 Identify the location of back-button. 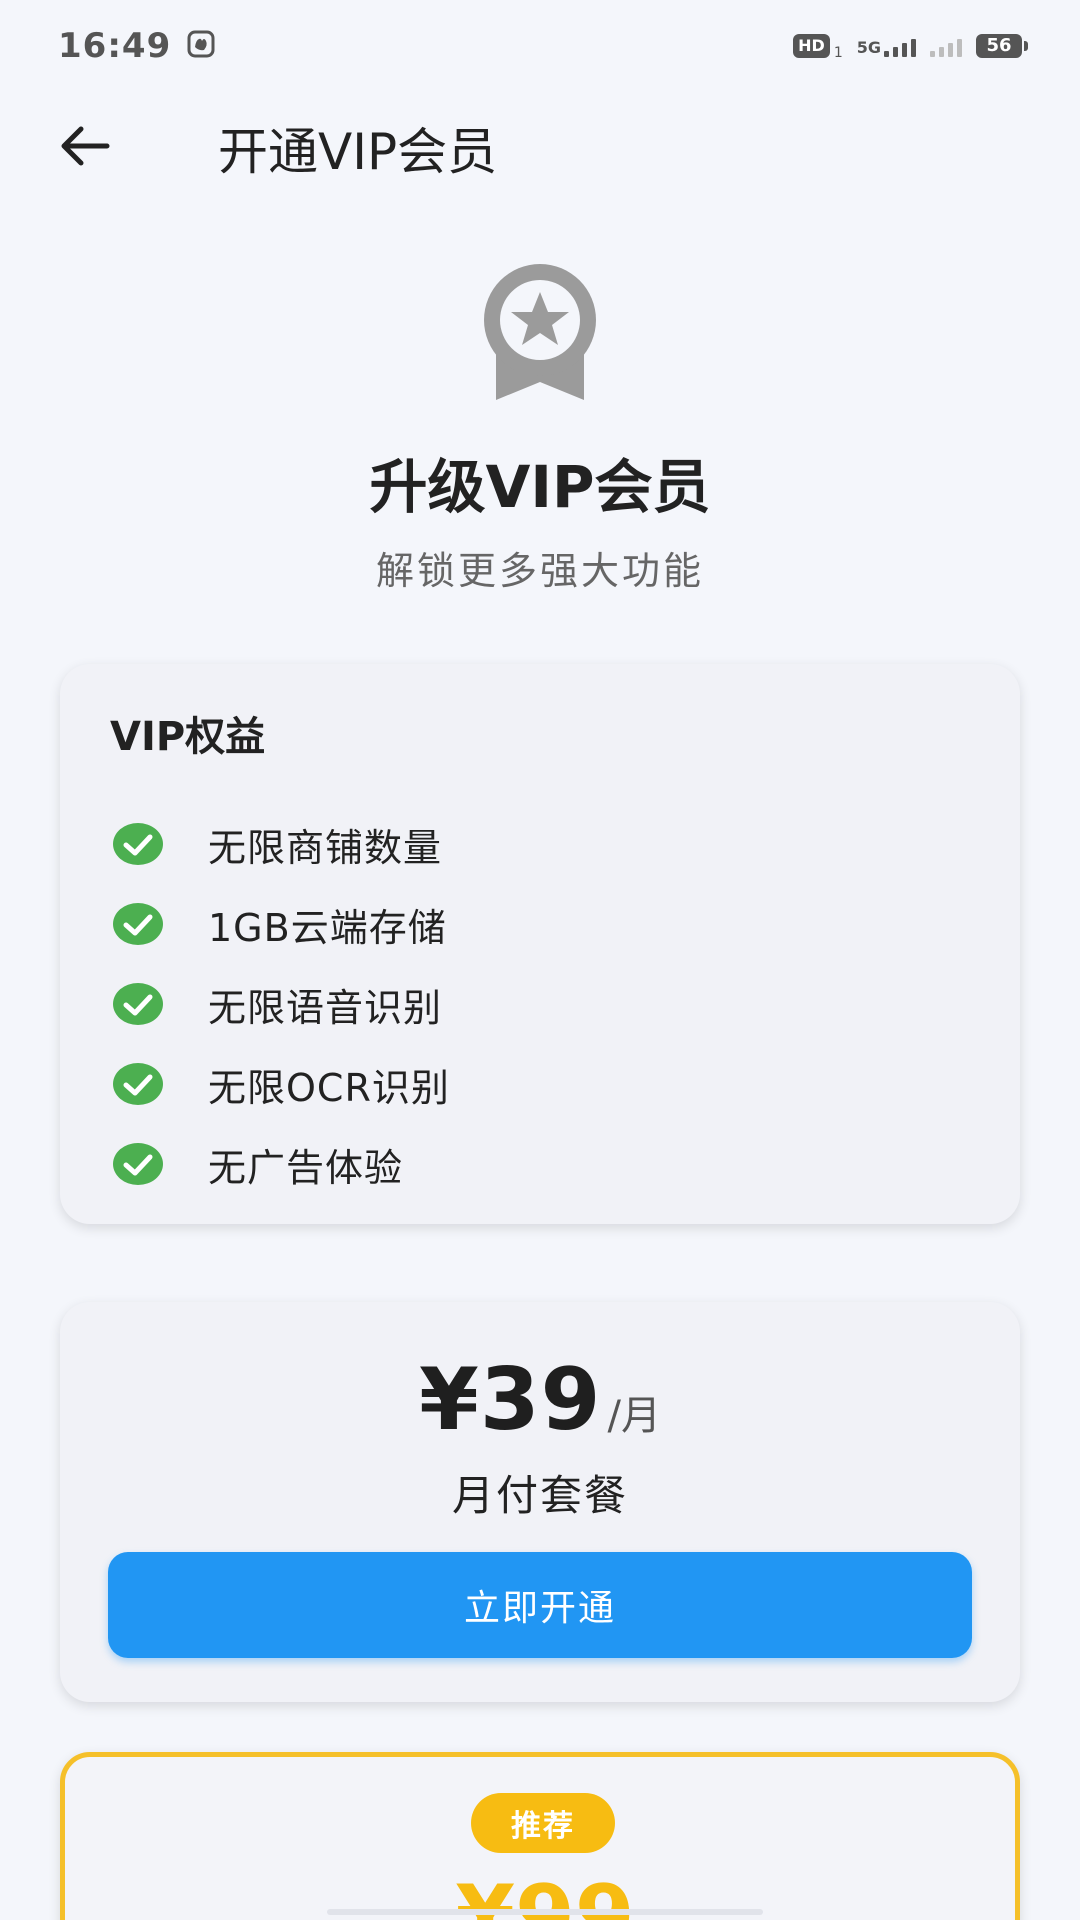
(85, 146).